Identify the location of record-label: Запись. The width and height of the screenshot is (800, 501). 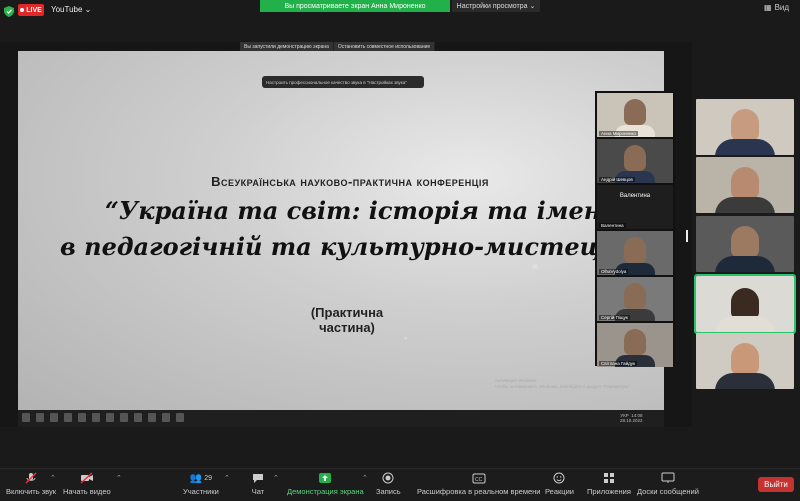
(388, 491).